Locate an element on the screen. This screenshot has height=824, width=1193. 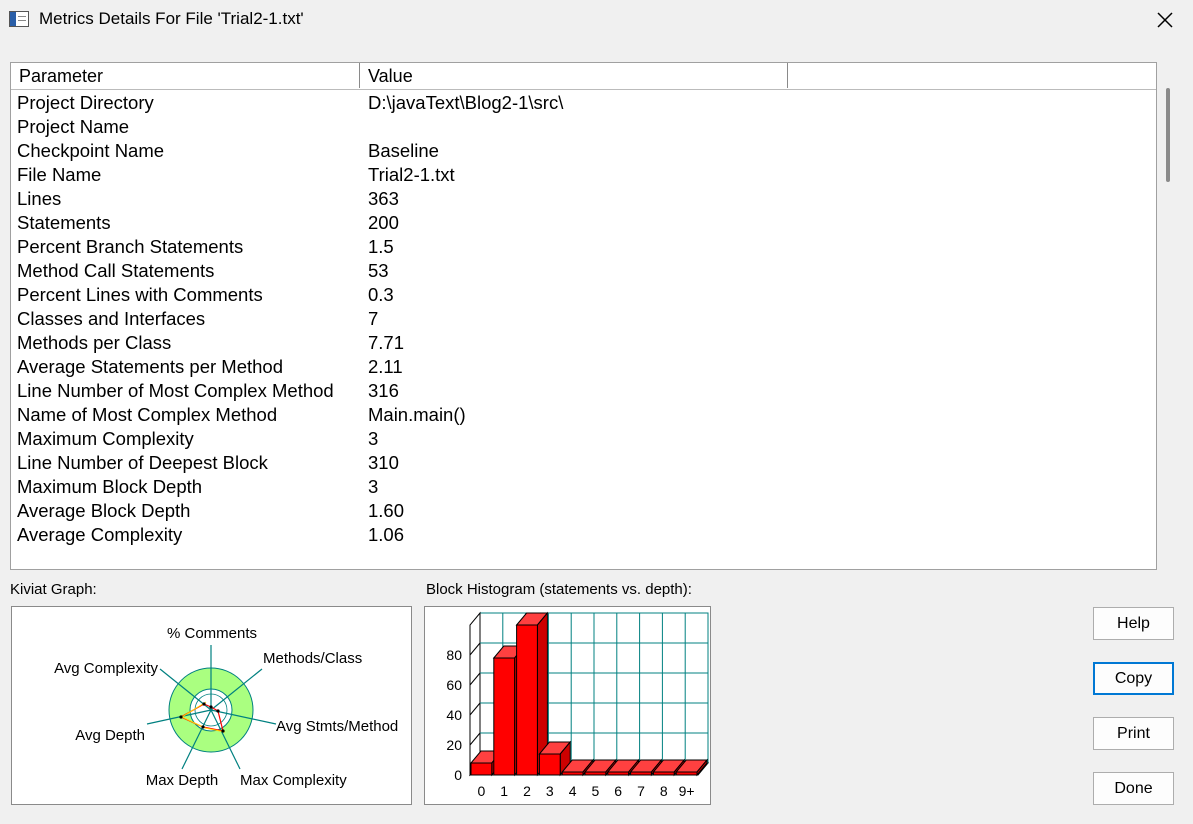
parameter-cell: Statements is located at coordinates (64, 222).